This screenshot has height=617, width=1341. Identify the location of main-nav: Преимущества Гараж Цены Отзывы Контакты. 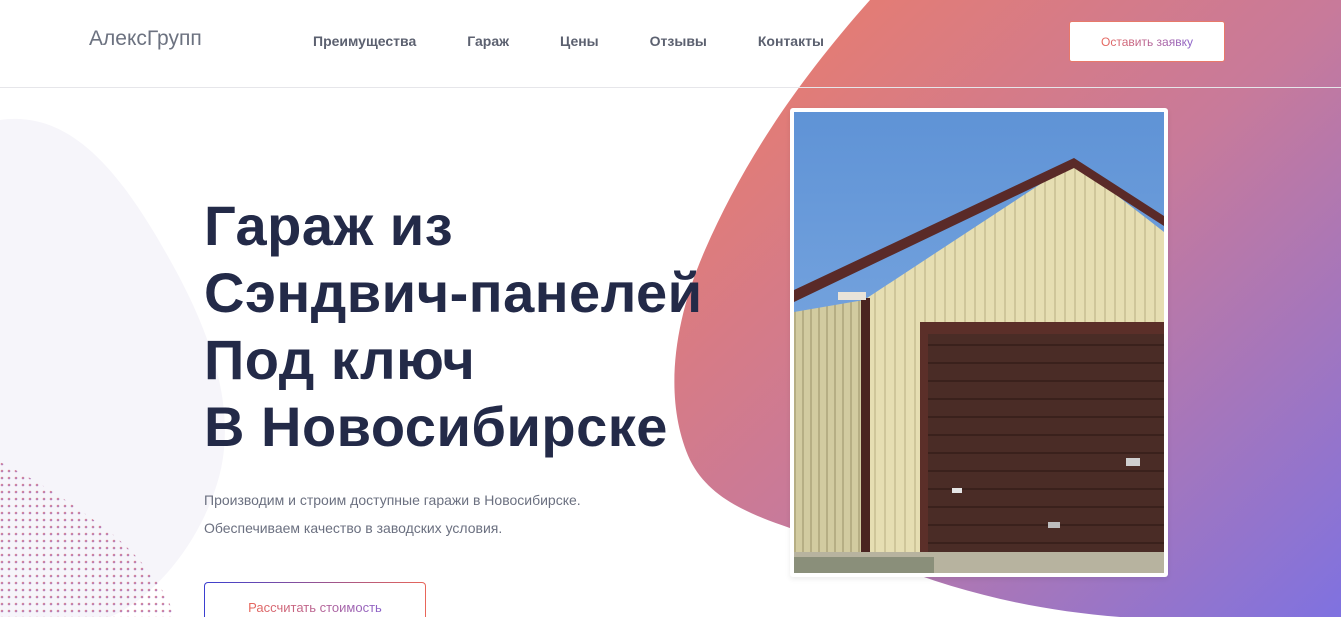
(568, 41).